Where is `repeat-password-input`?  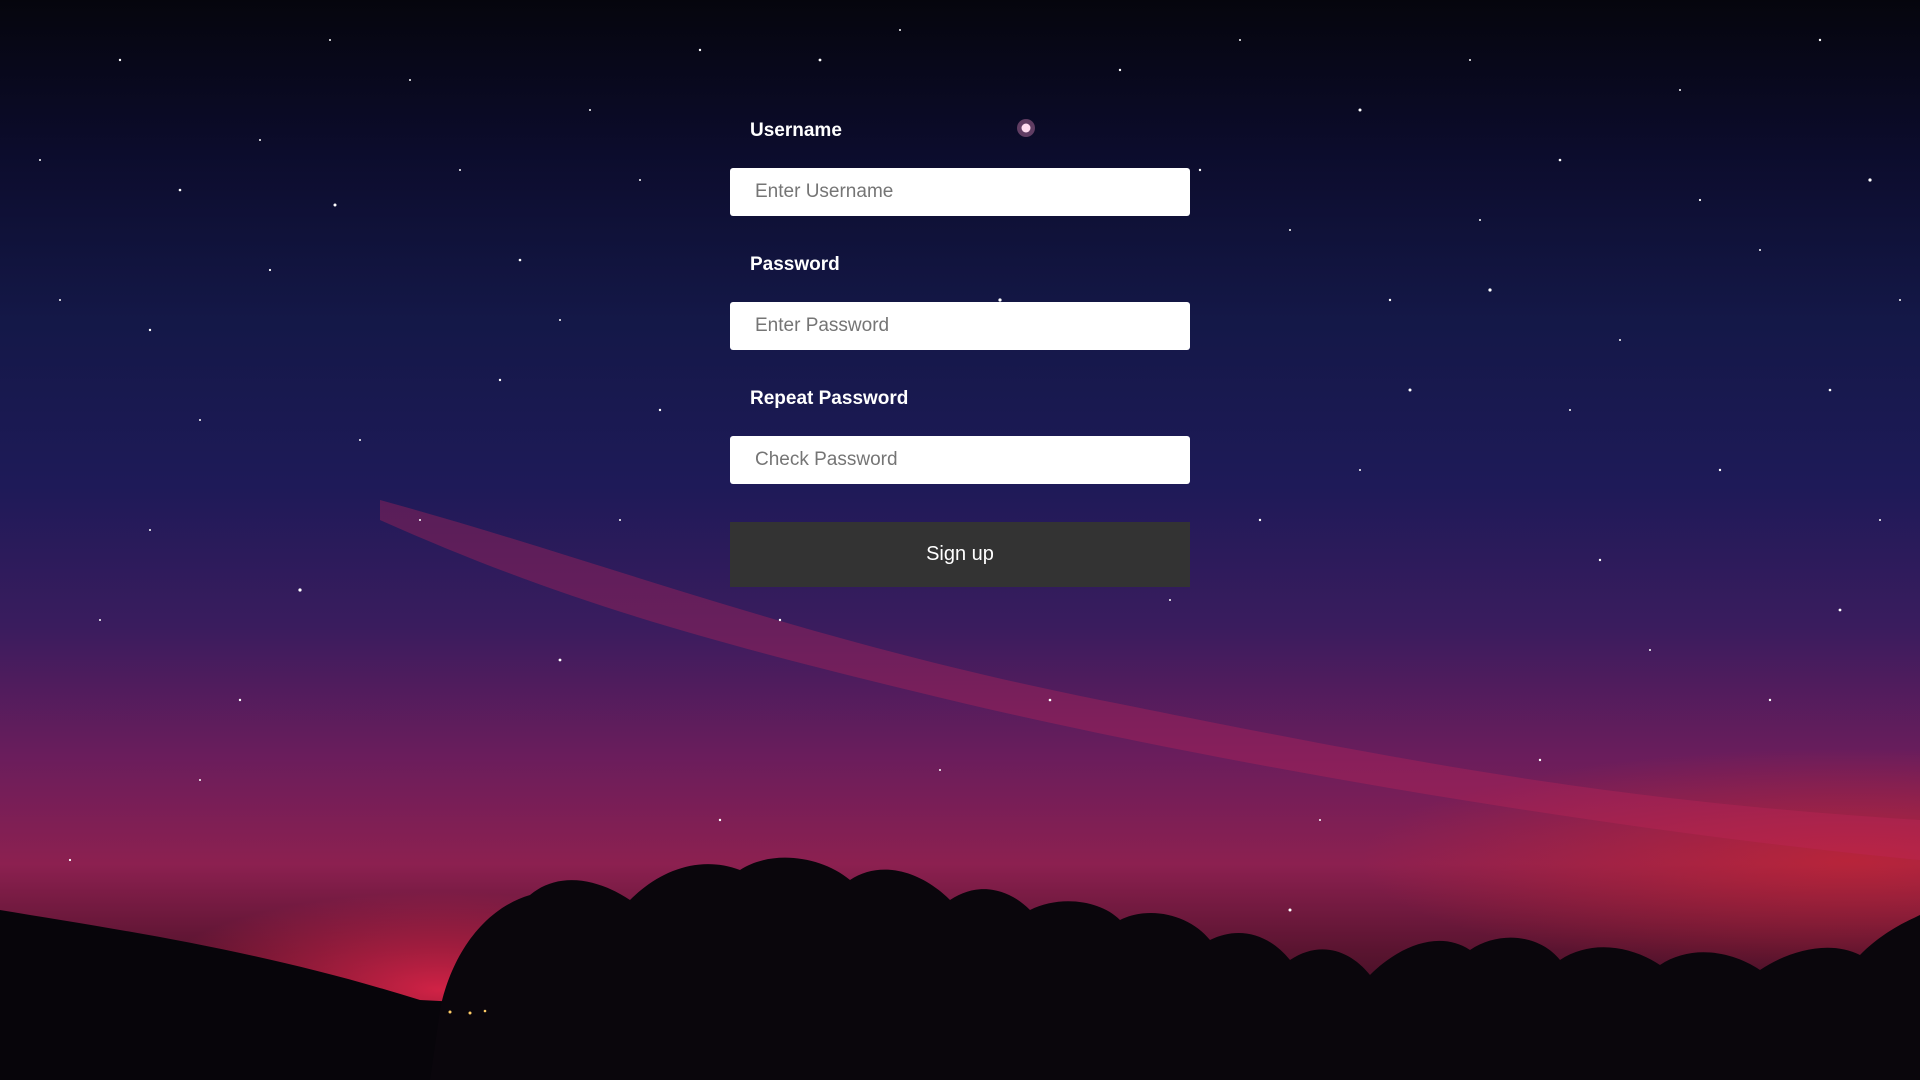 repeat-password-input is located at coordinates (960, 460).